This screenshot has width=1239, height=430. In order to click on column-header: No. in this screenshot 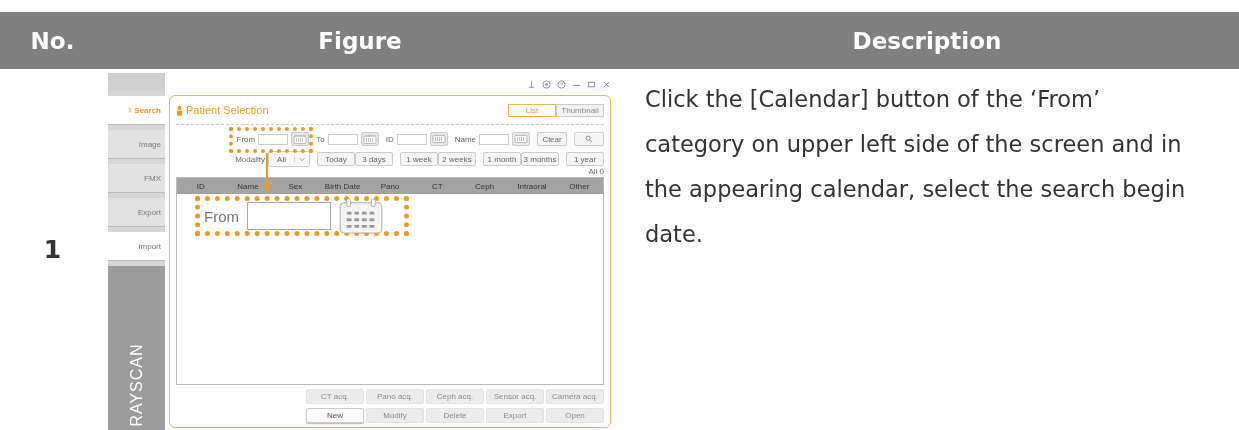, I will do `click(52, 40)`.